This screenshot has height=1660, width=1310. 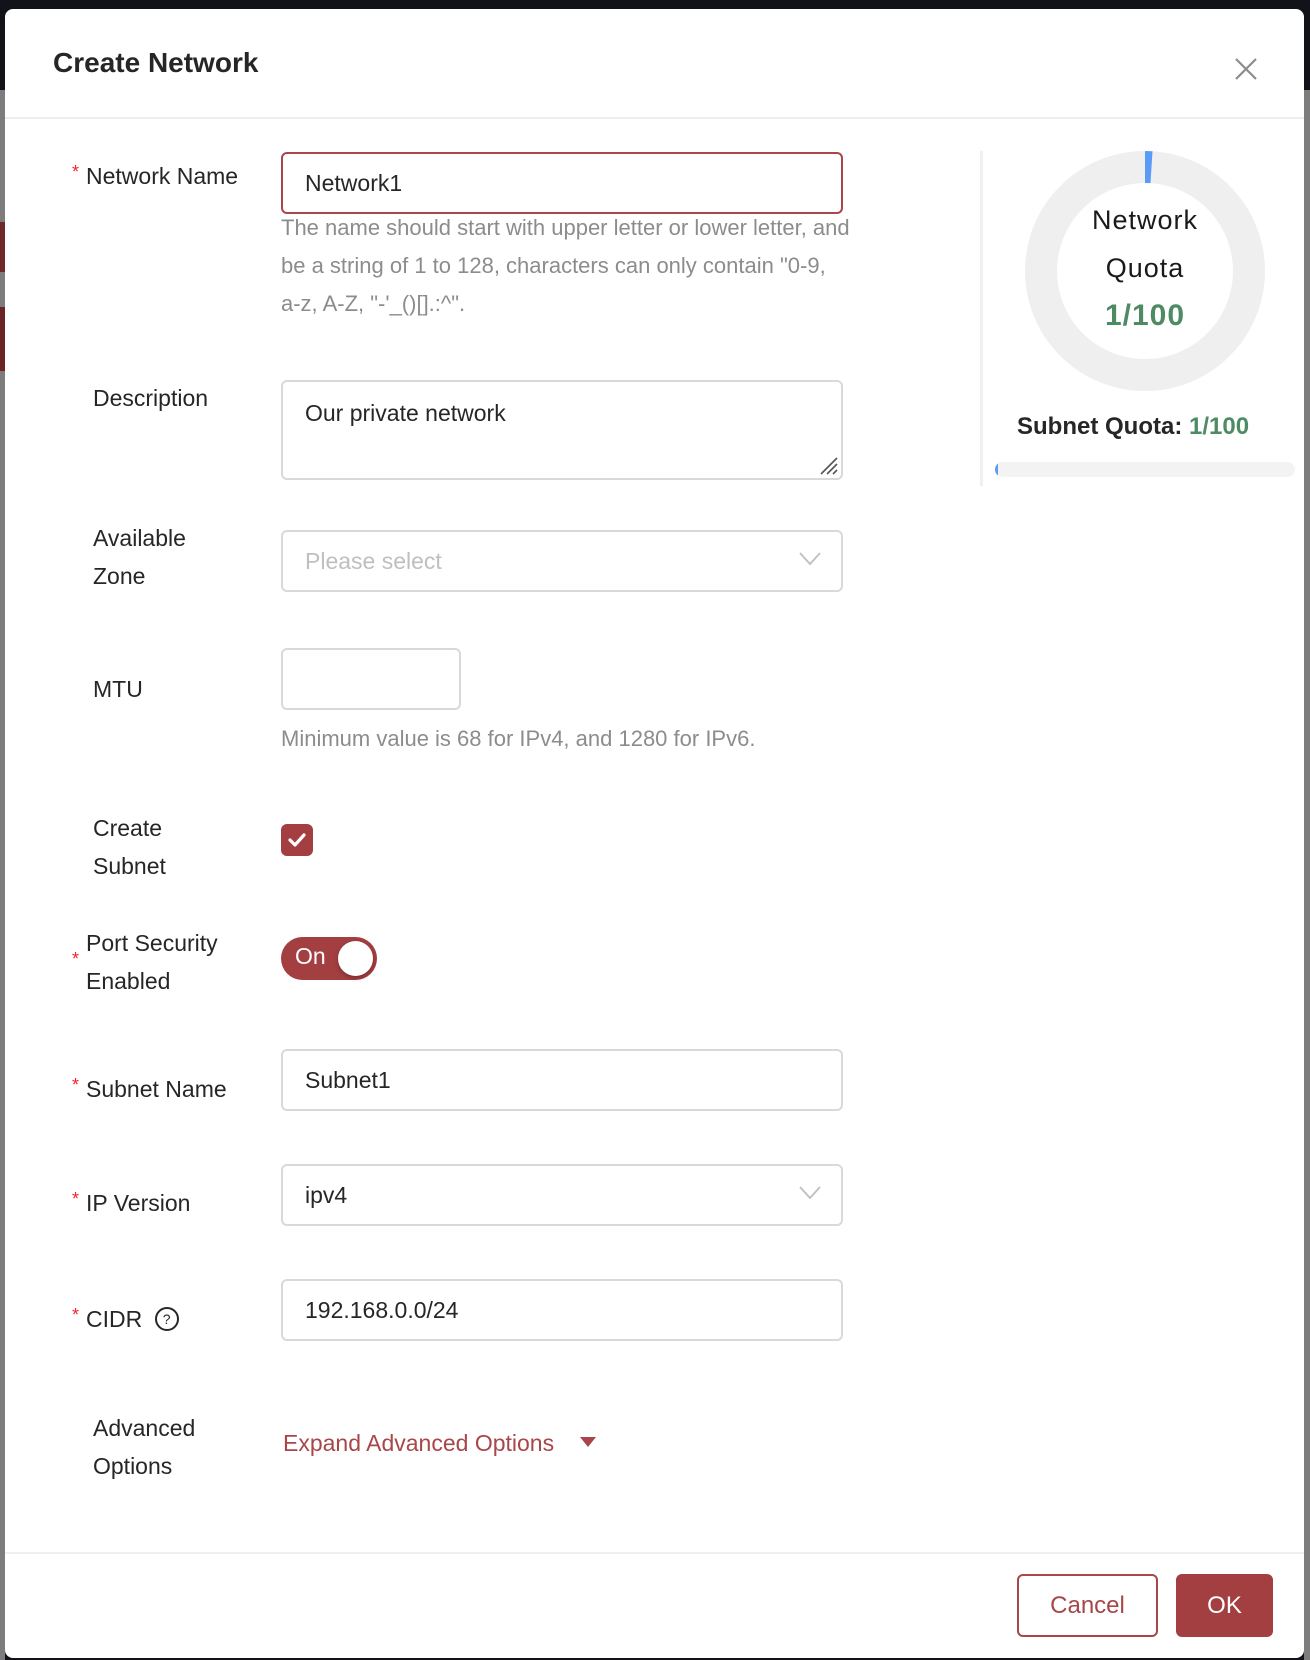 What do you see at coordinates (151, 398) in the screenshot?
I see `description-label: Description` at bounding box center [151, 398].